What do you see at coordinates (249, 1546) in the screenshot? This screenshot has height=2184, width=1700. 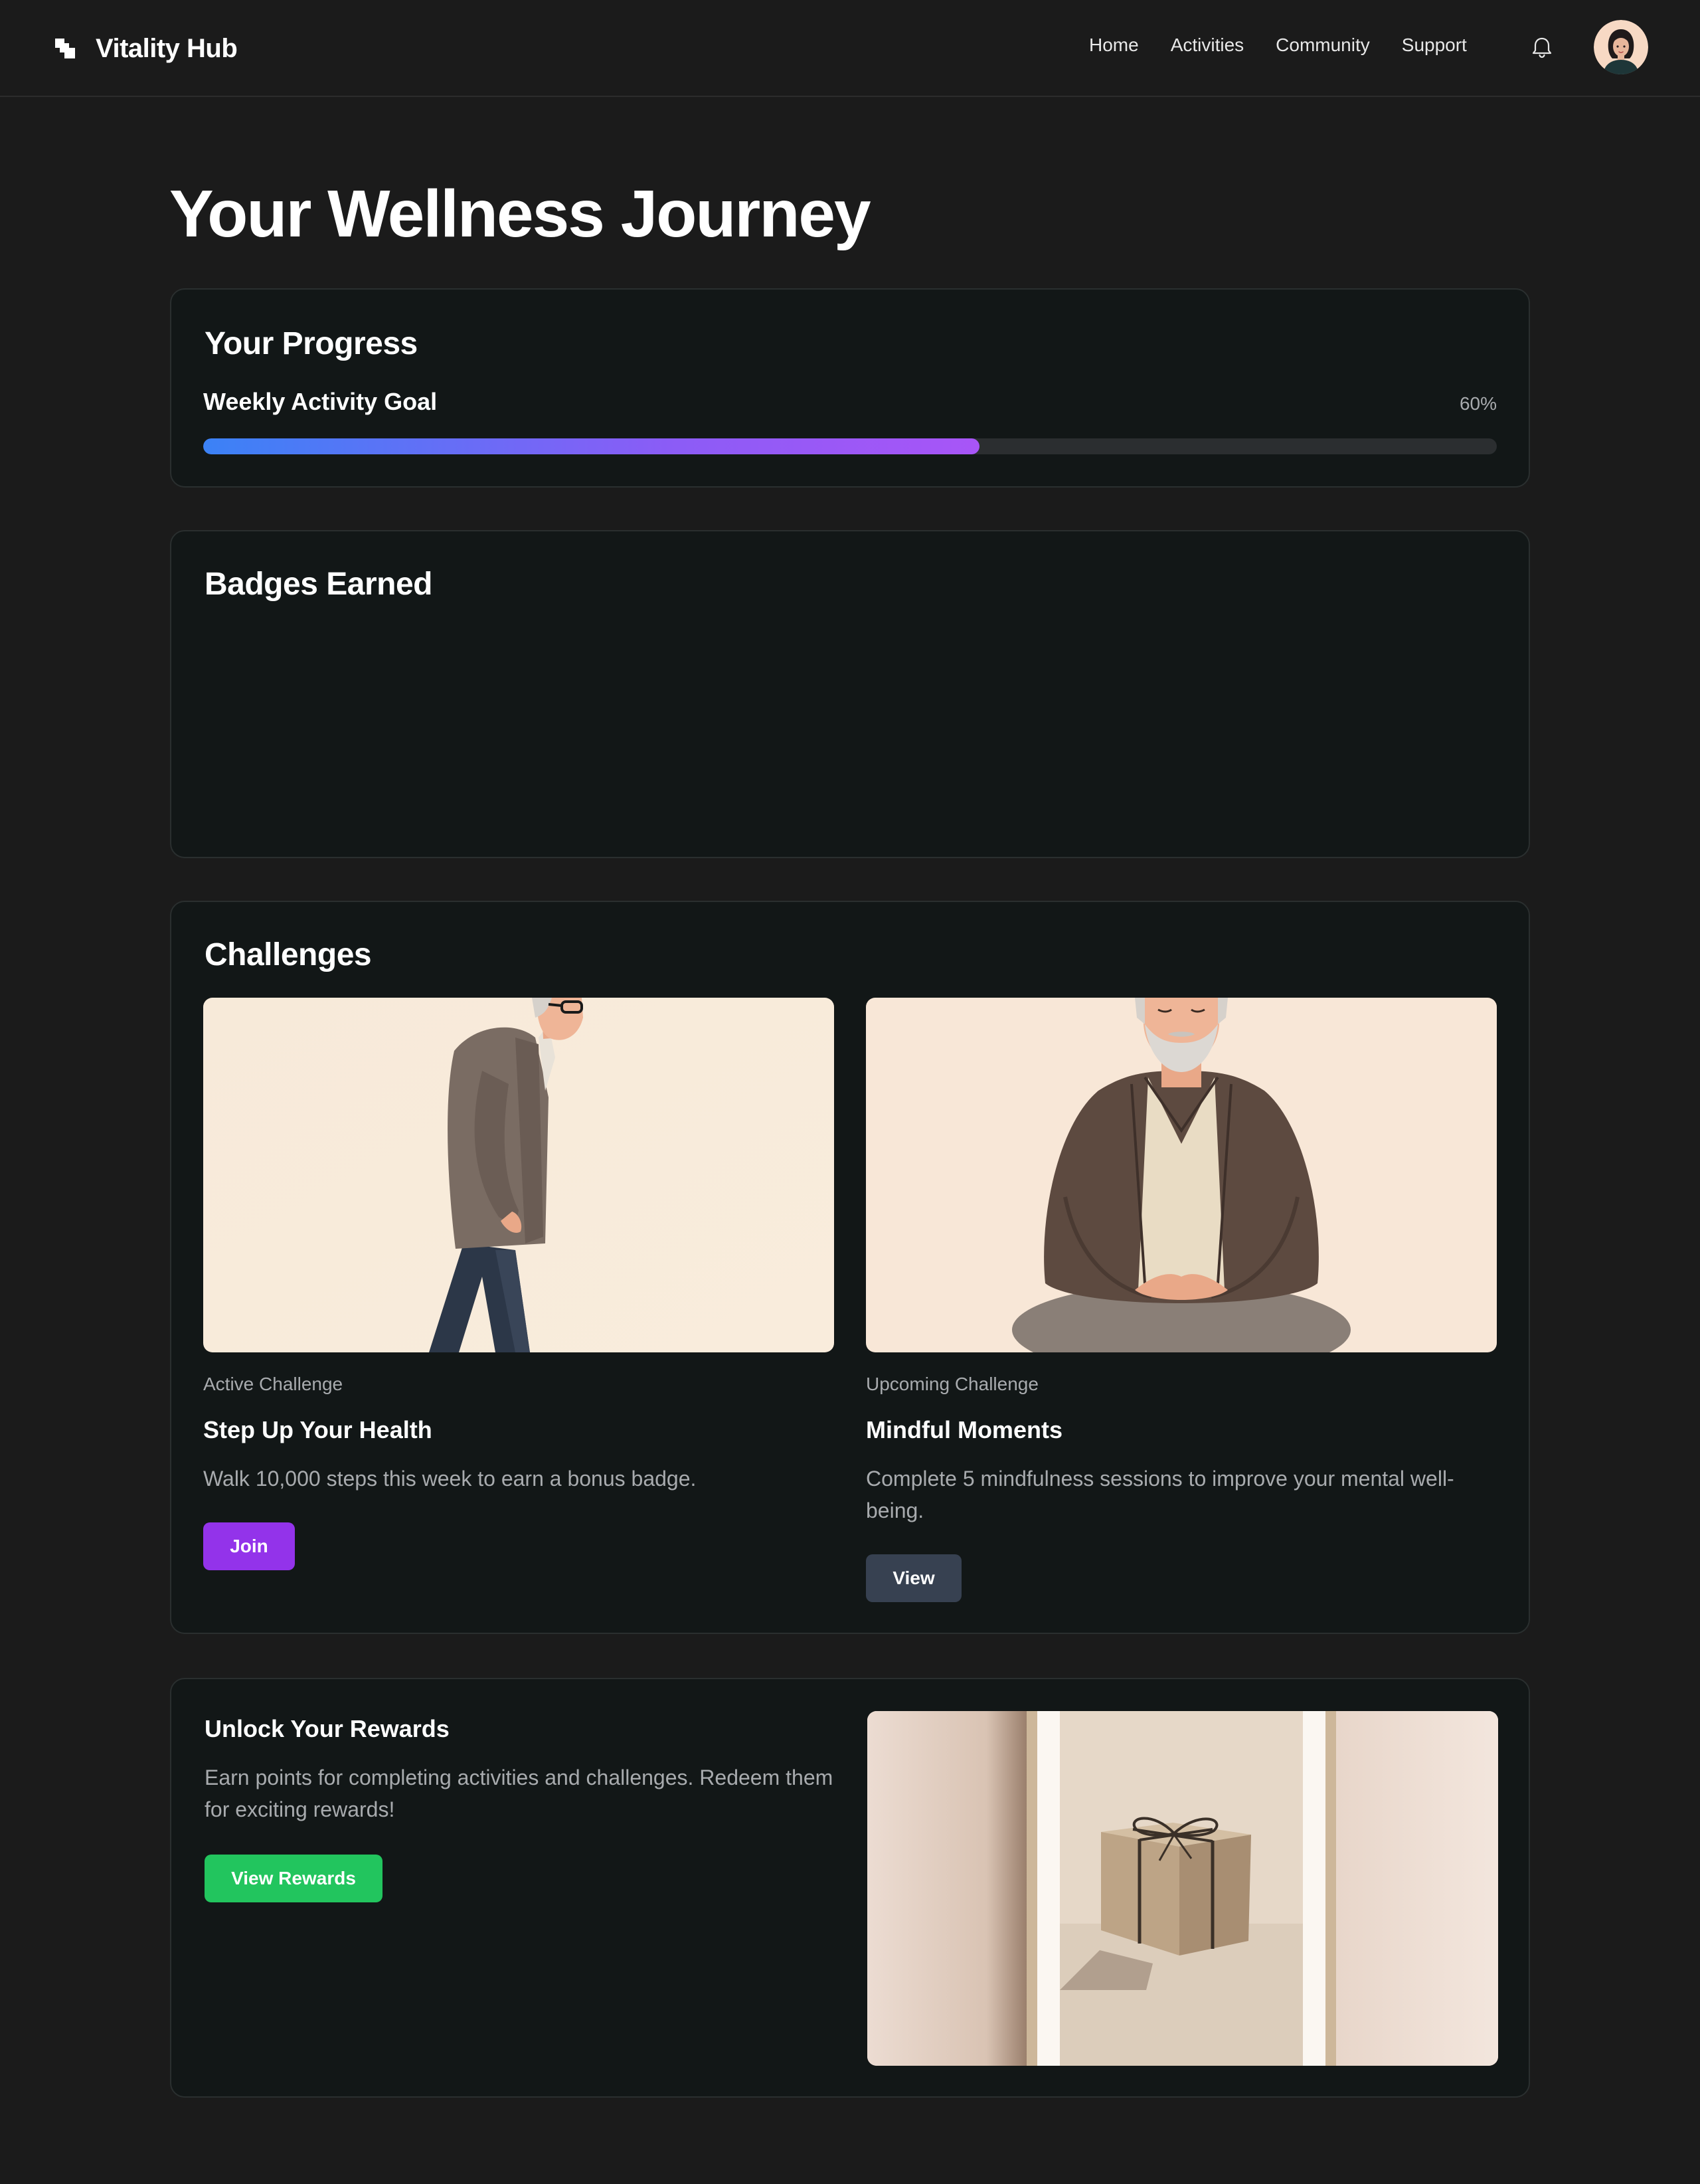 I see `join-challenge-button: Join` at bounding box center [249, 1546].